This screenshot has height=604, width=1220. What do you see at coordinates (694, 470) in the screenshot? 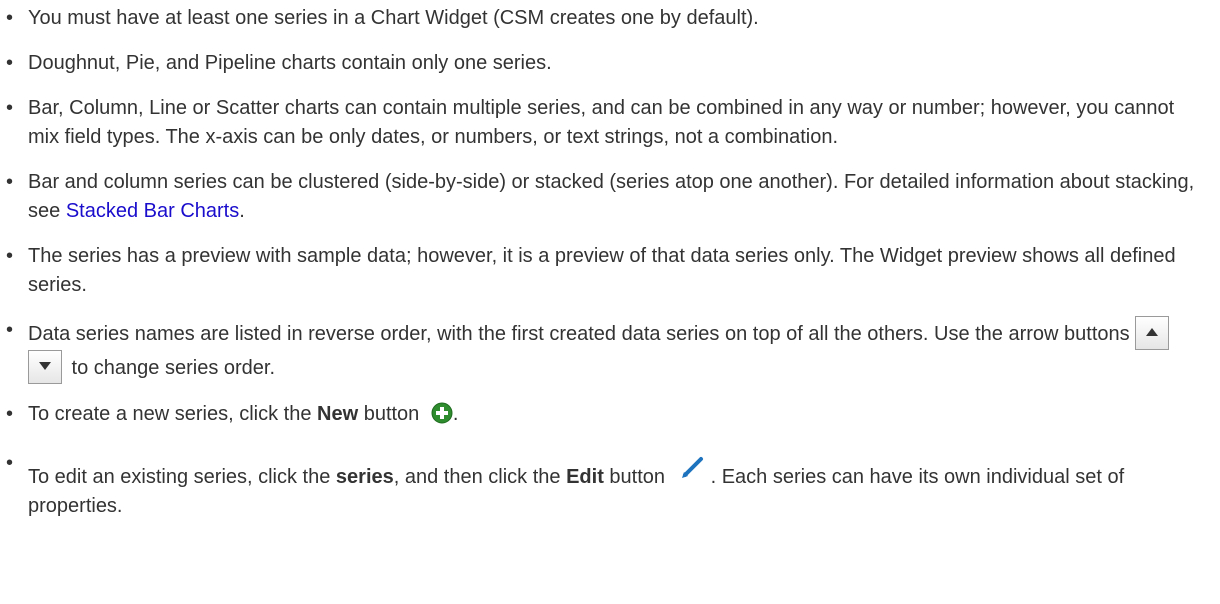
I see `pencil-icon` at bounding box center [694, 470].